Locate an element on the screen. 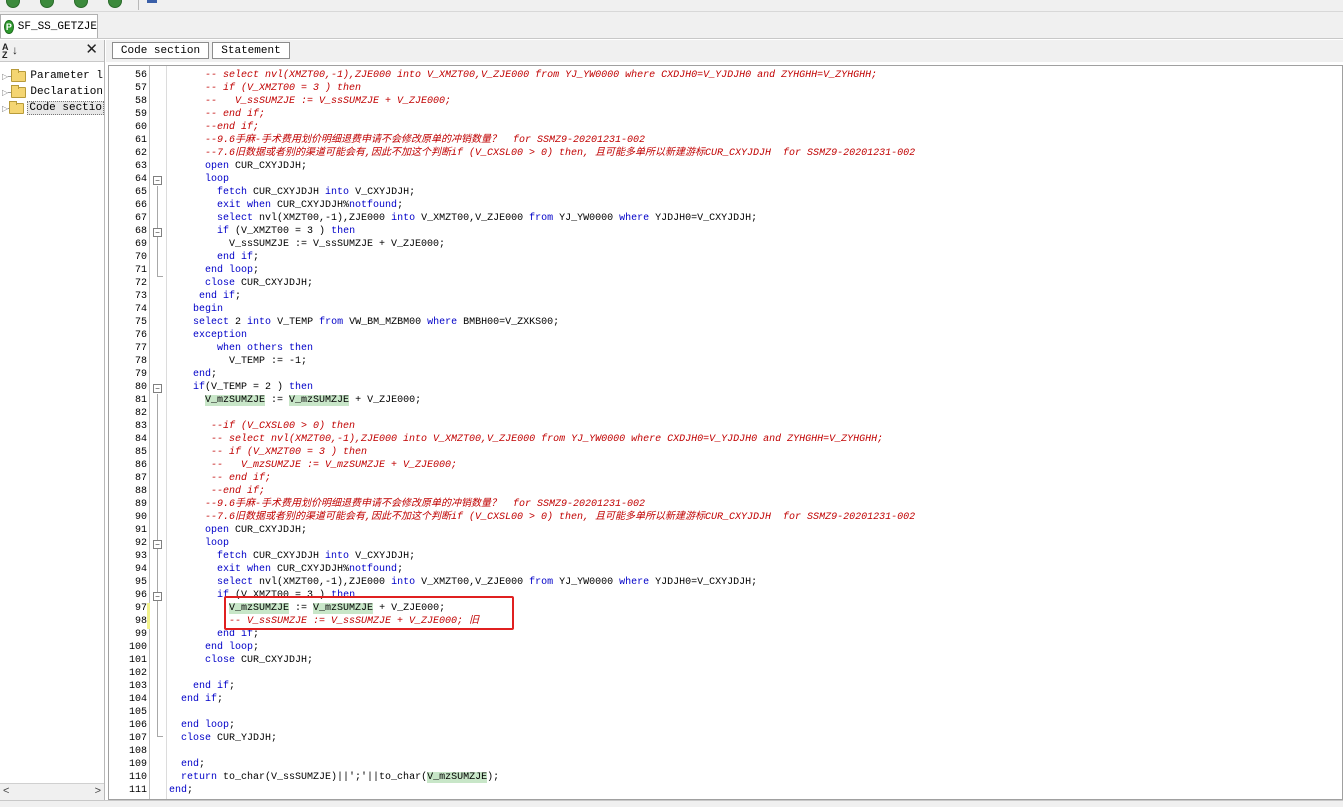 The height and width of the screenshot is (807, 1343). line-number: 85 is located at coordinates (140, 452).